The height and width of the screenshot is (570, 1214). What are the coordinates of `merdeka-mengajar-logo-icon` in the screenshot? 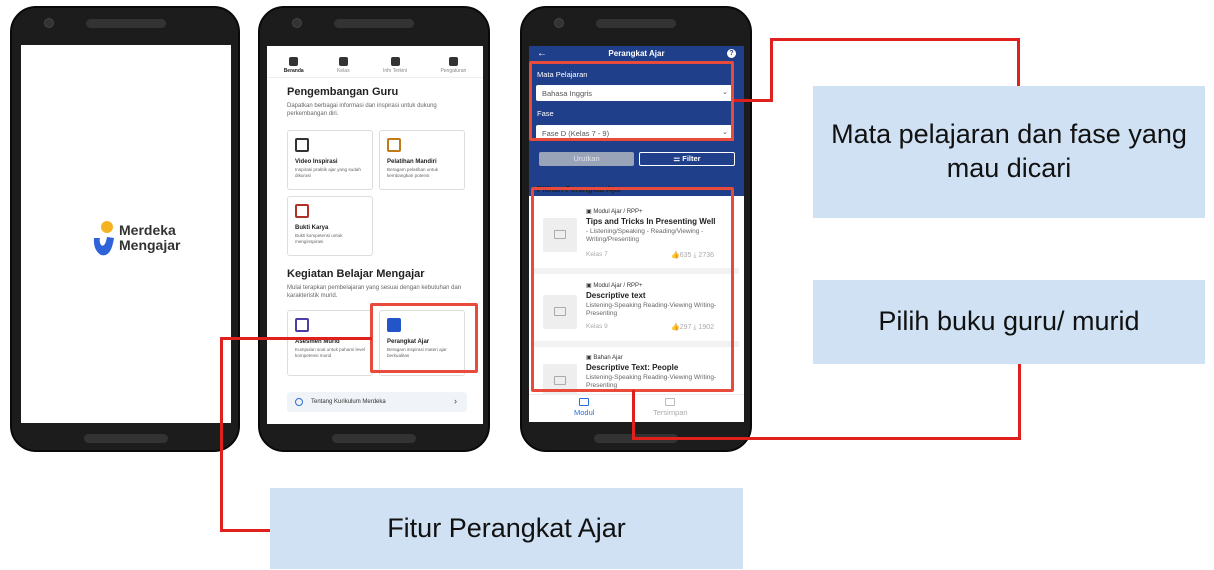 It's located at (103, 238).